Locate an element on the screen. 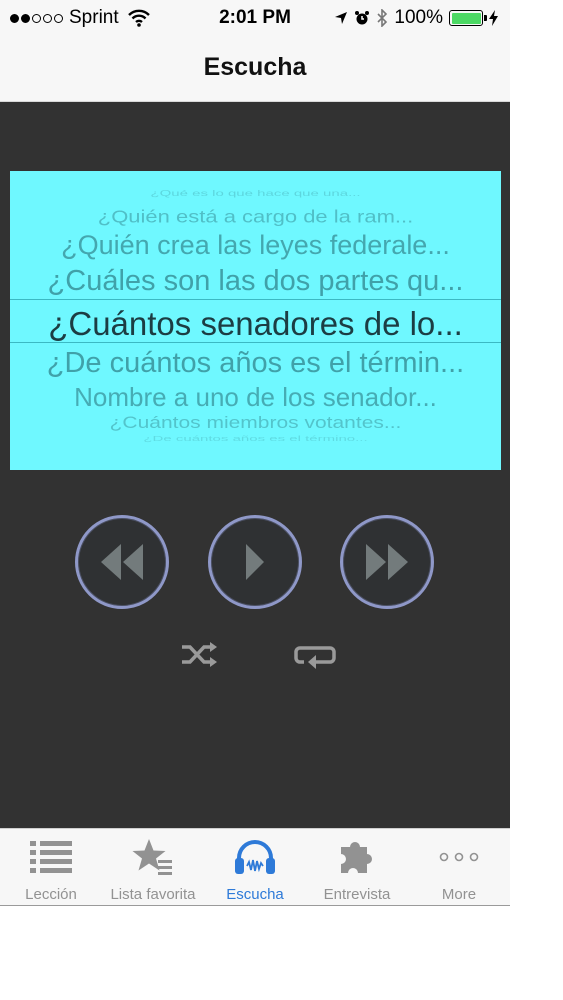  repeat-button is located at coordinates (315, 658).